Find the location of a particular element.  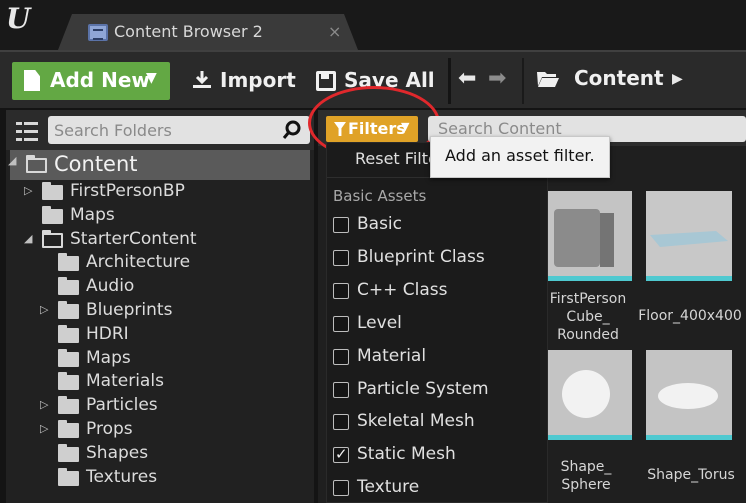

forward-arrow-icon: ➡ is located at coordinates (499, 81).